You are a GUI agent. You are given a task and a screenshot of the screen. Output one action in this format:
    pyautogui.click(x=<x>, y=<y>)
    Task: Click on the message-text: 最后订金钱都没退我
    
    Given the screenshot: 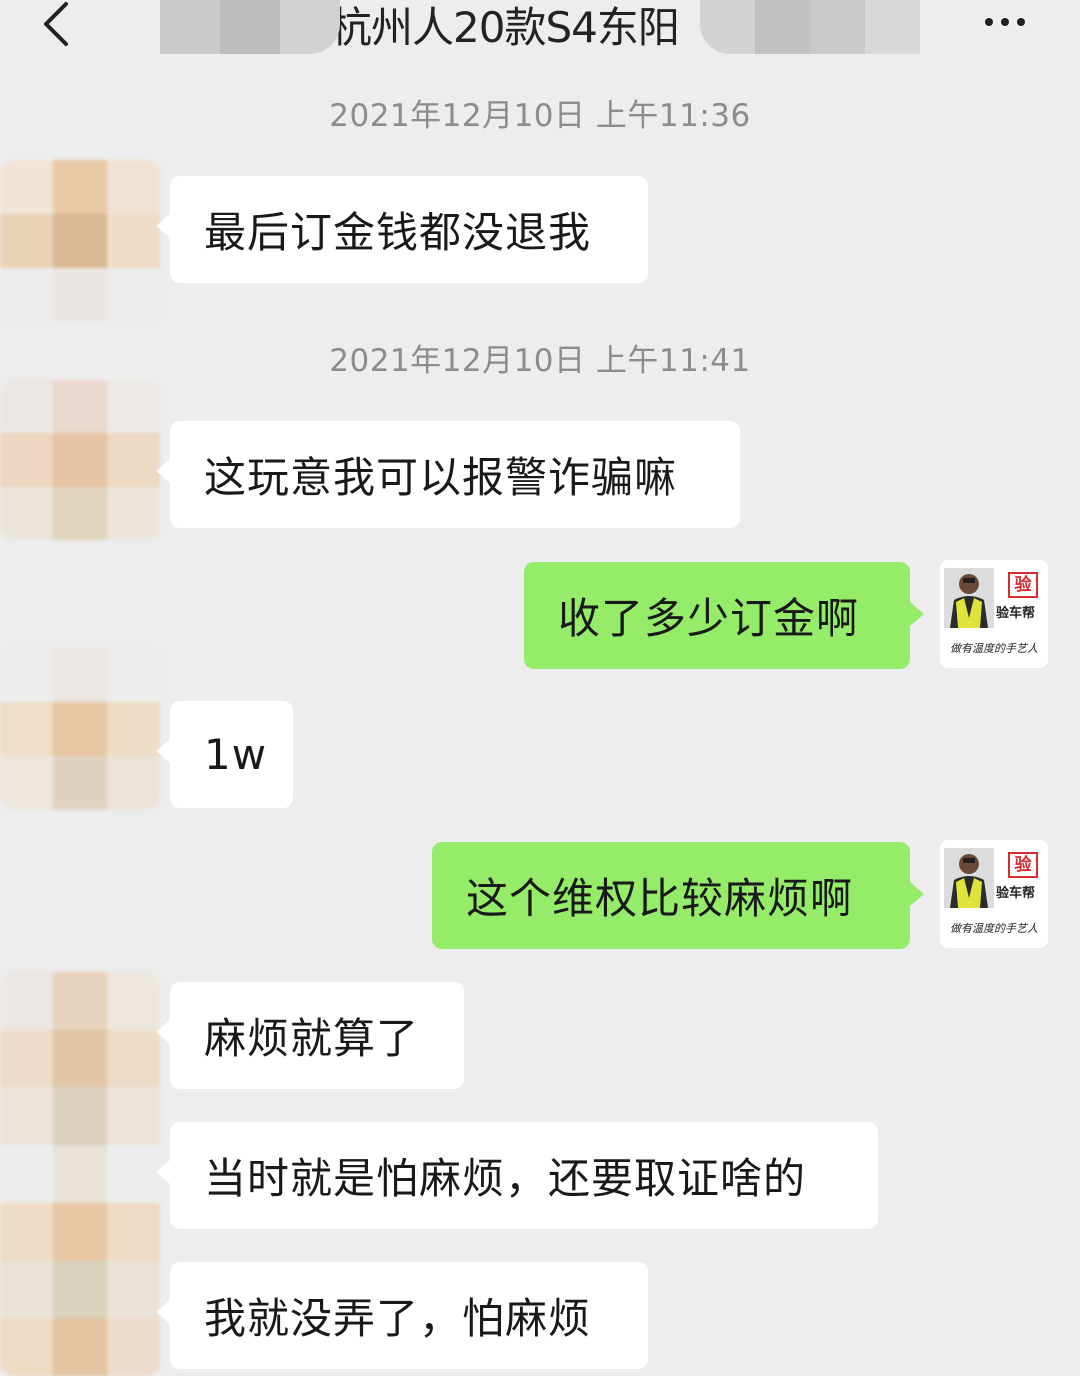 What is the action you would take?
    pyautogui.click(x=398, y=232)
    